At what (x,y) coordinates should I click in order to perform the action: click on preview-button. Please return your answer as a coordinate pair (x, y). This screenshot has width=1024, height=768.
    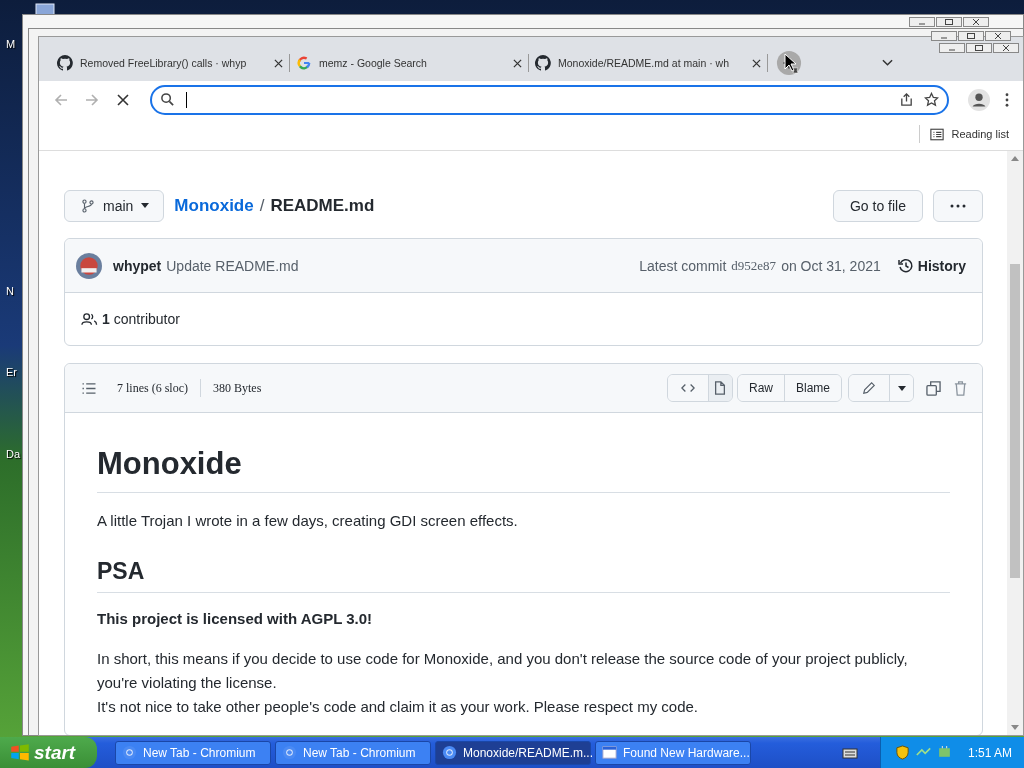
    Looking at the image, I should click on (719, 388).